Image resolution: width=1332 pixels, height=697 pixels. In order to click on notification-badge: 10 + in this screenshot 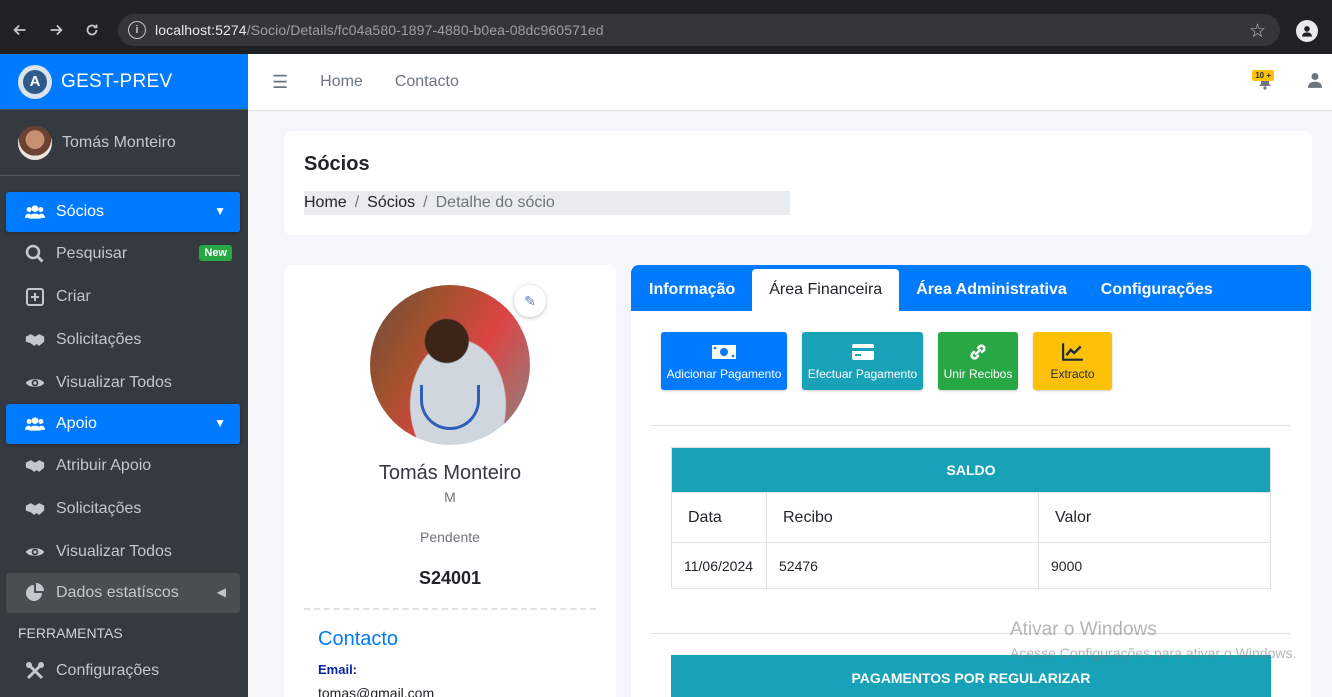, I will do `click(1263, 75)`.